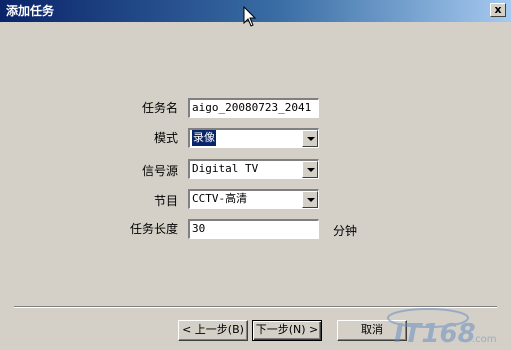 The image size is (511, 350). I want to click on signal-source-label: 信号源, so click(159, 171).